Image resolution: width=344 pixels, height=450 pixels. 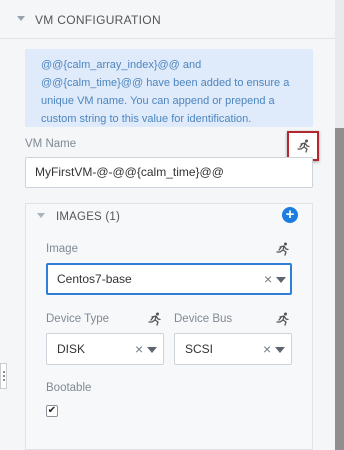 I want to click on check-icon: ✔, so click(x=52, y=410).